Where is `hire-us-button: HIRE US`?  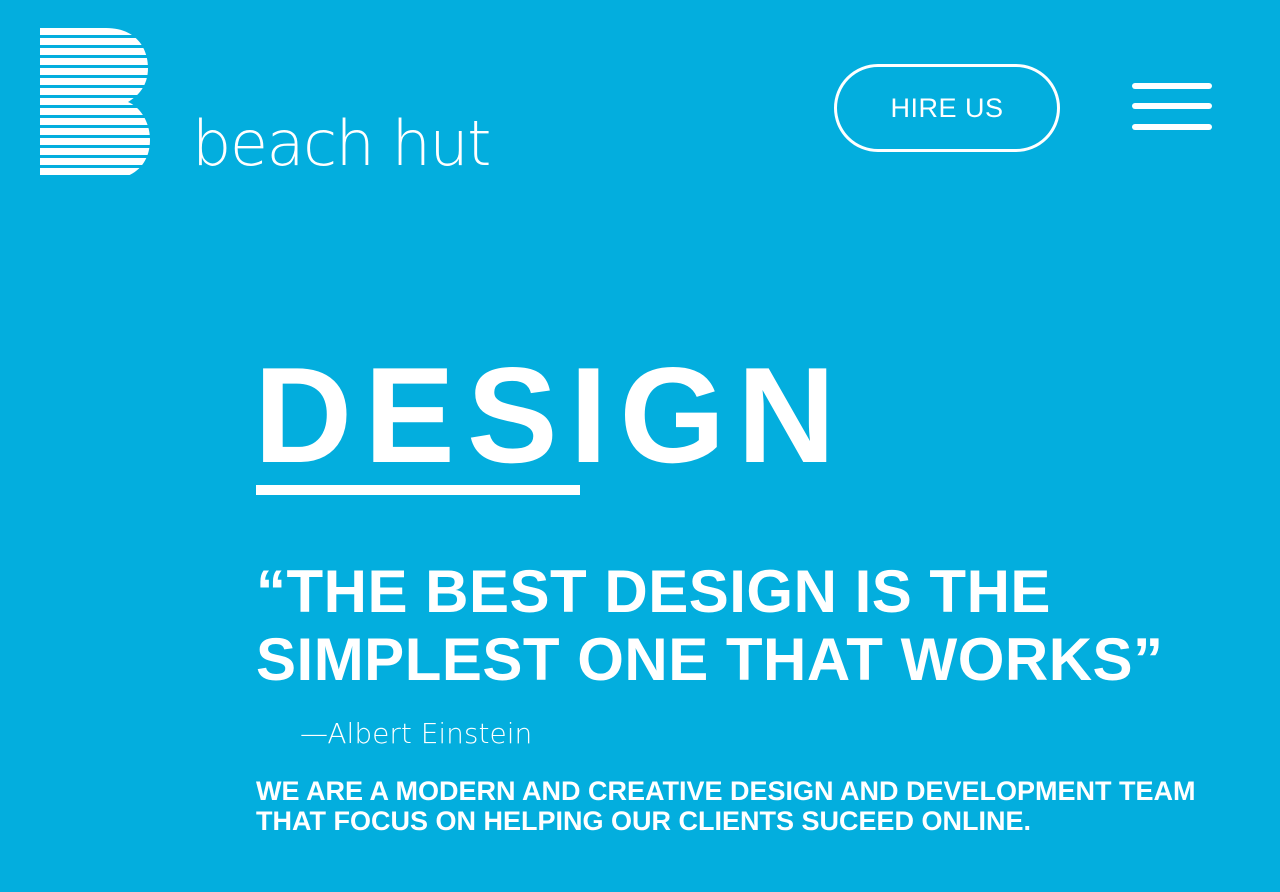
hire-us-button: HIRE US is located at coordinates (947, 108).